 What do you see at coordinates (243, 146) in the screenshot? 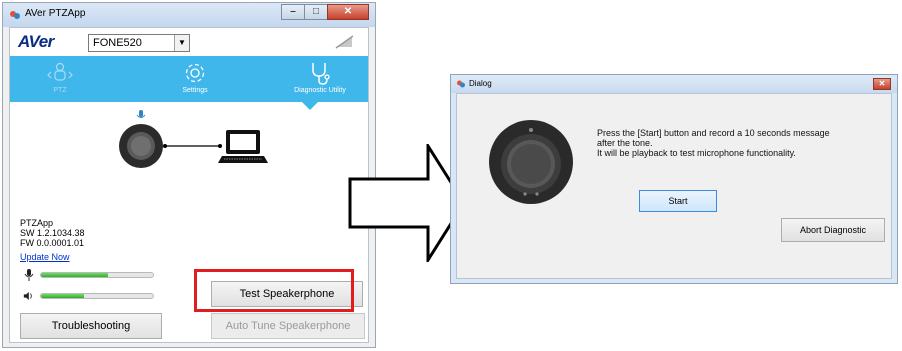
I see `laptop-icon` at bounding box center [243, 146].